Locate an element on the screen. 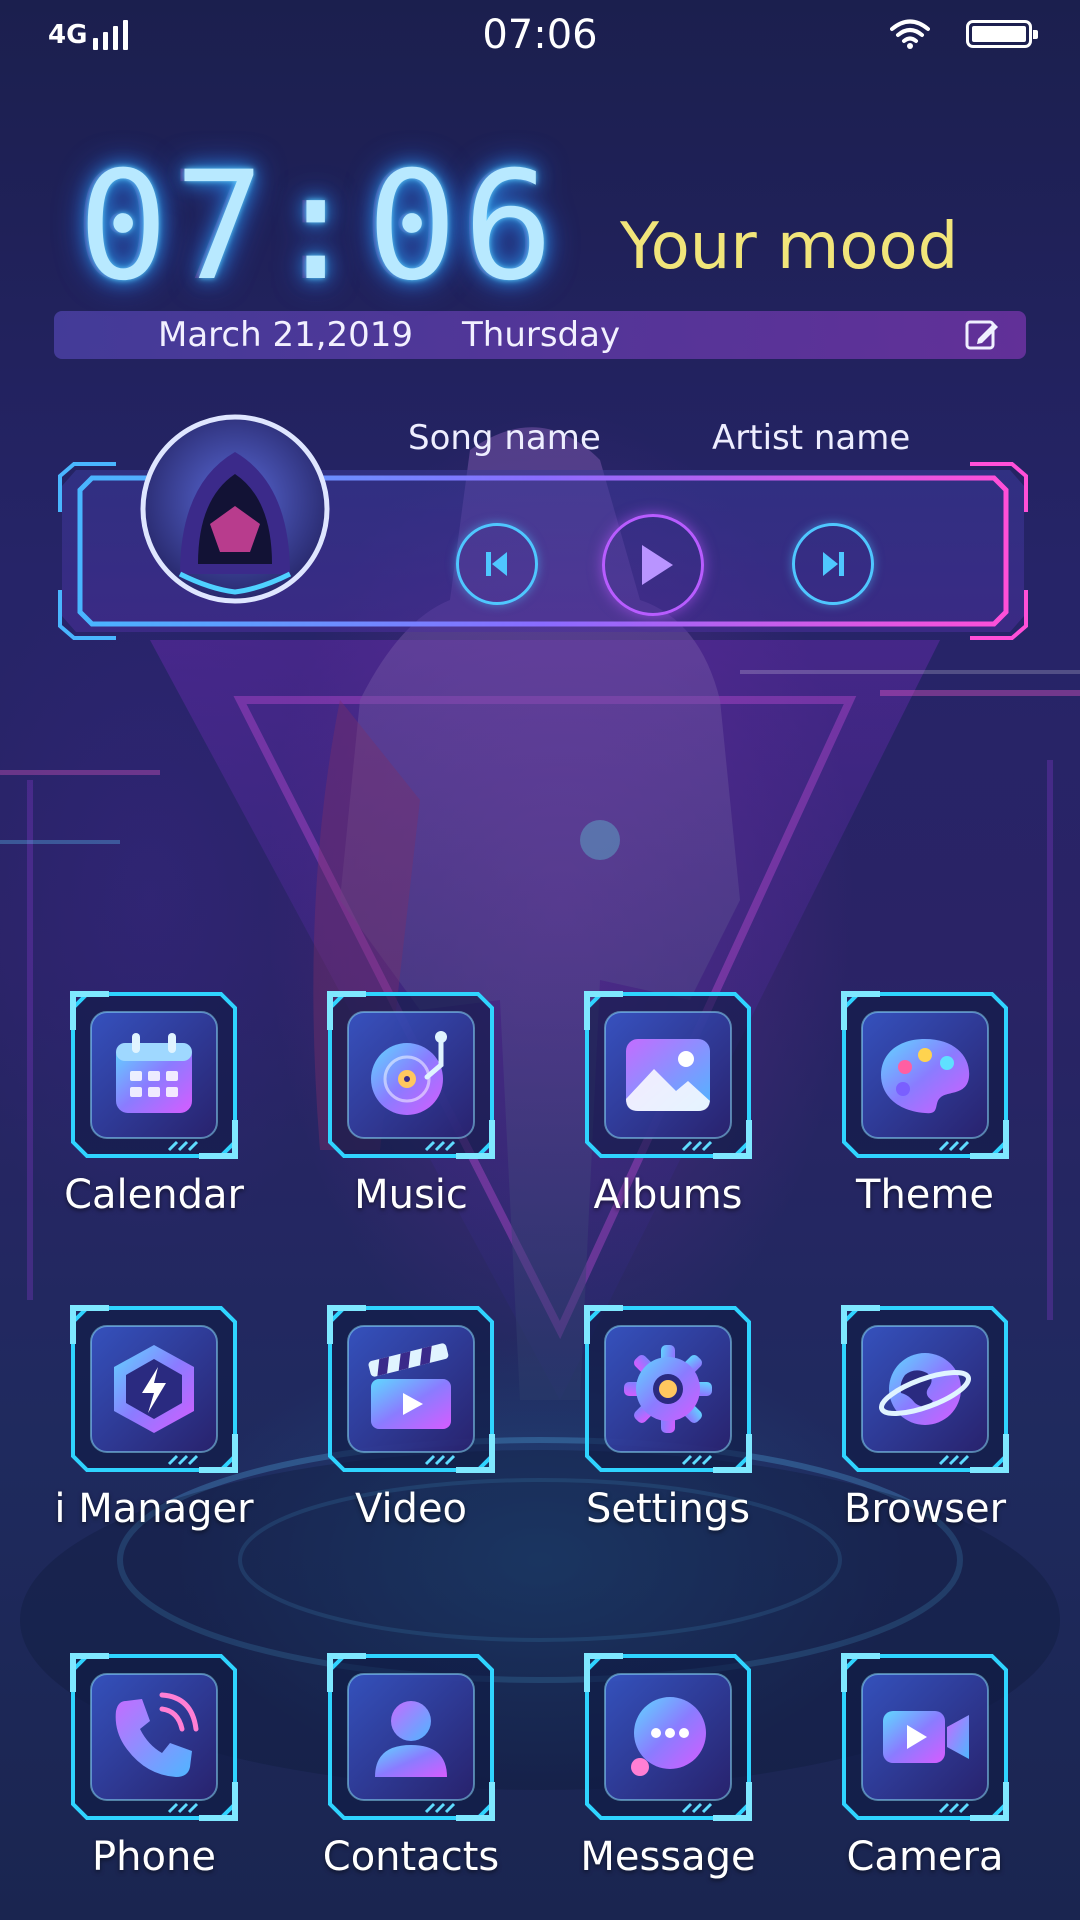 This screenshot has width=1080, height=1920. palette-icon is located at coordinates (925, 1076).